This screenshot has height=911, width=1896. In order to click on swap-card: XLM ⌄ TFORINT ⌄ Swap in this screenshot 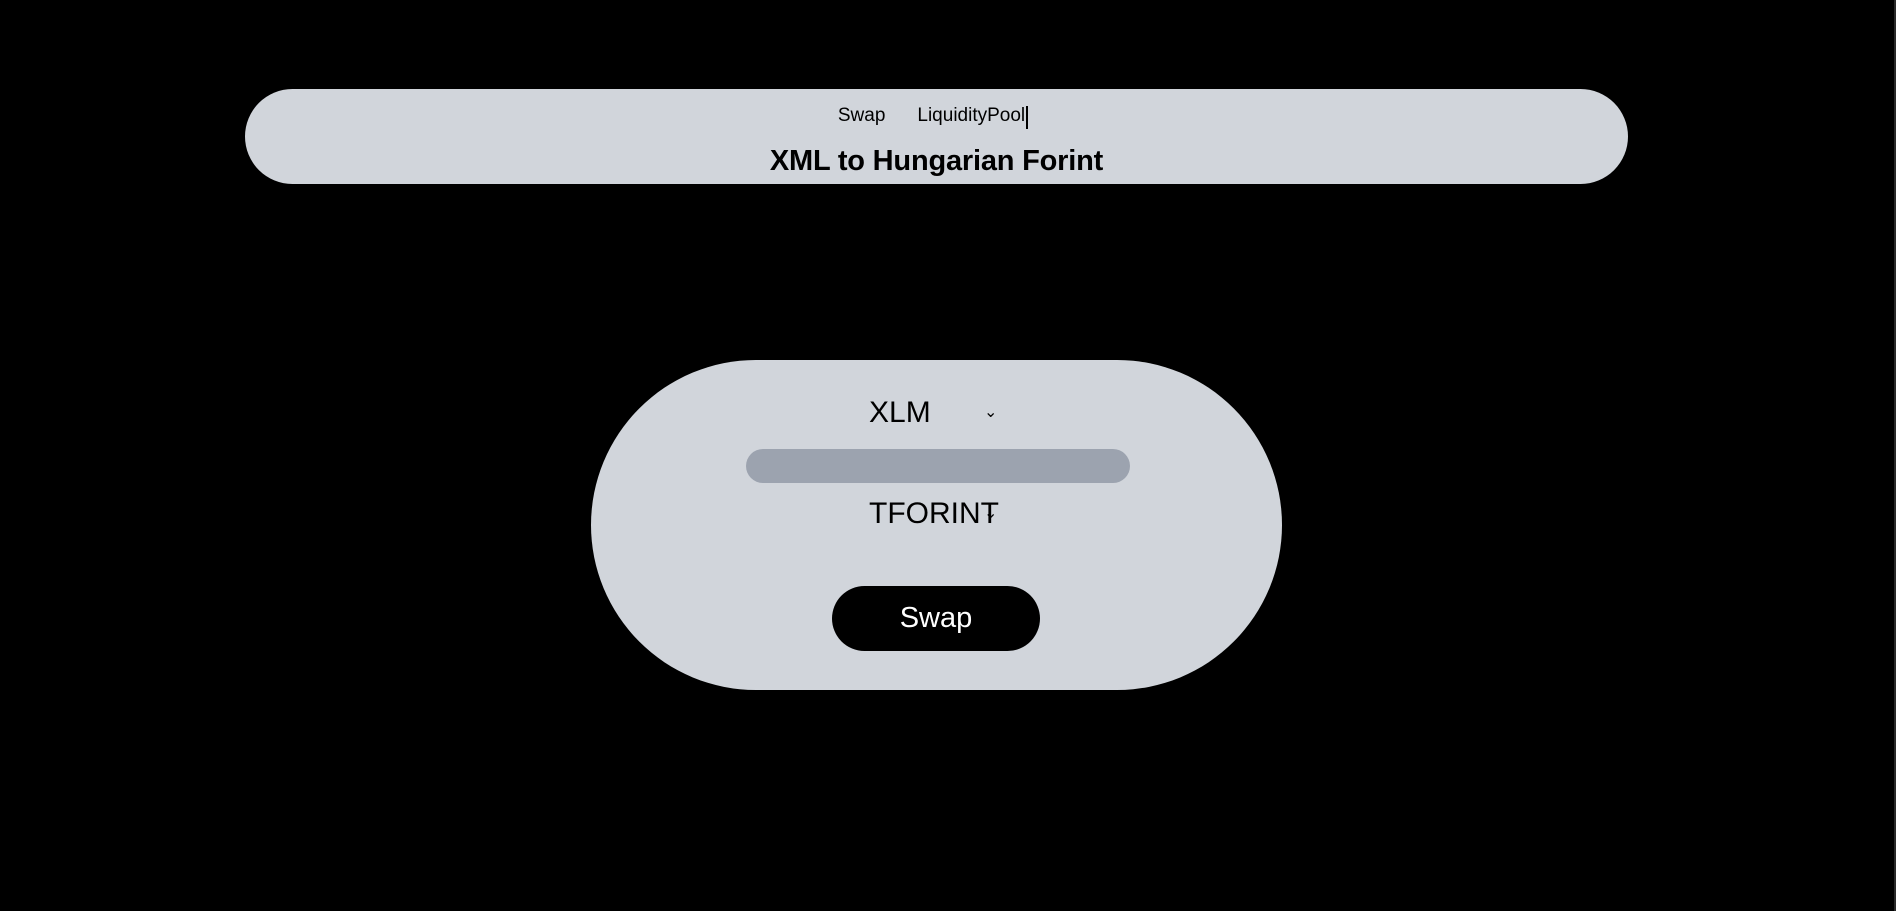, I will do `click(936, 525)`.